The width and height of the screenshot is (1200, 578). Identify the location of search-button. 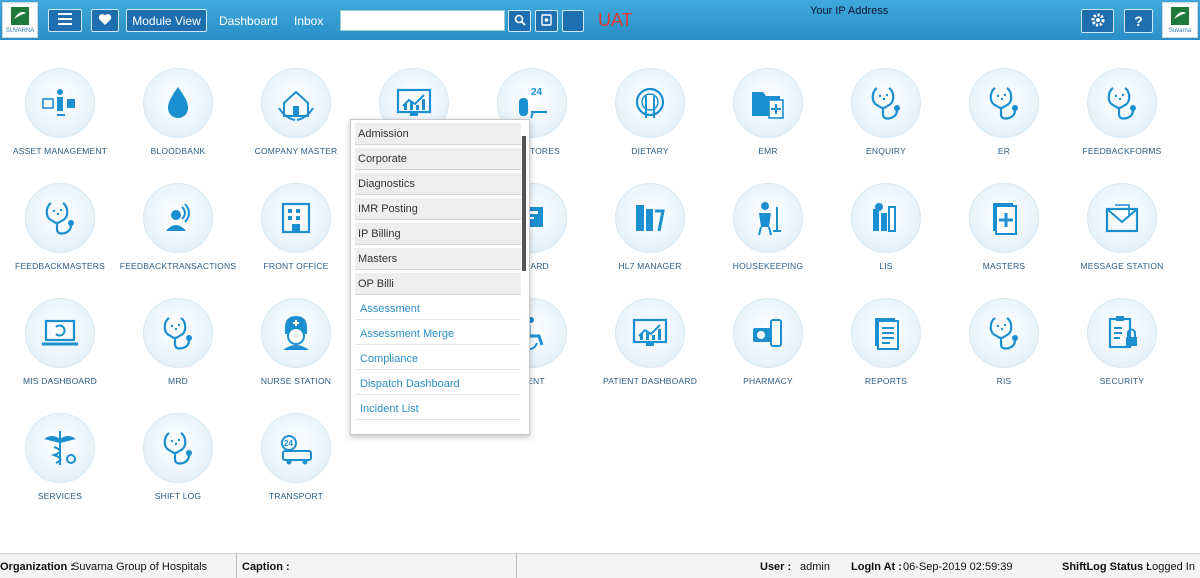
(519, 21).